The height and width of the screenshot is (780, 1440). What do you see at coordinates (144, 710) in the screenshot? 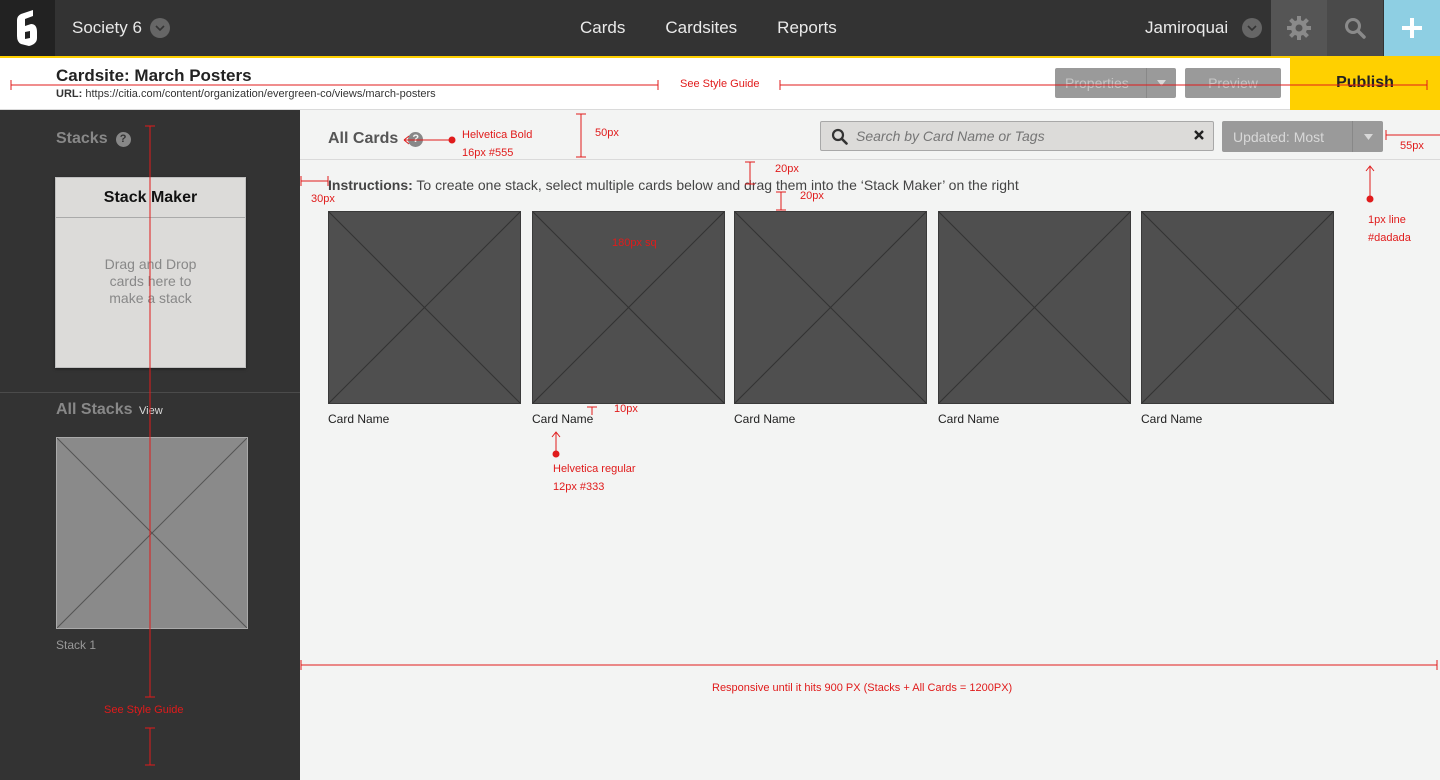
I see `annotation-style-guide-side: See Style Guide` at bounding box center [144, 710].